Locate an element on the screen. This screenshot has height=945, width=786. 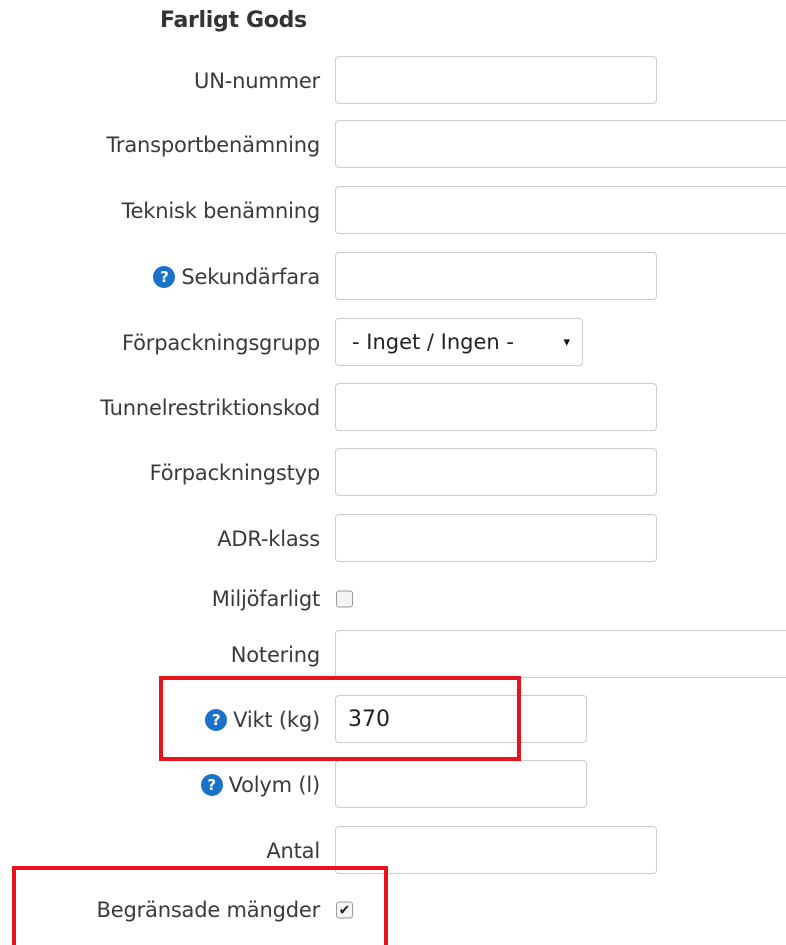
row-sekundarfara: ? Sekundärfara is located at coordinates (393, 277).